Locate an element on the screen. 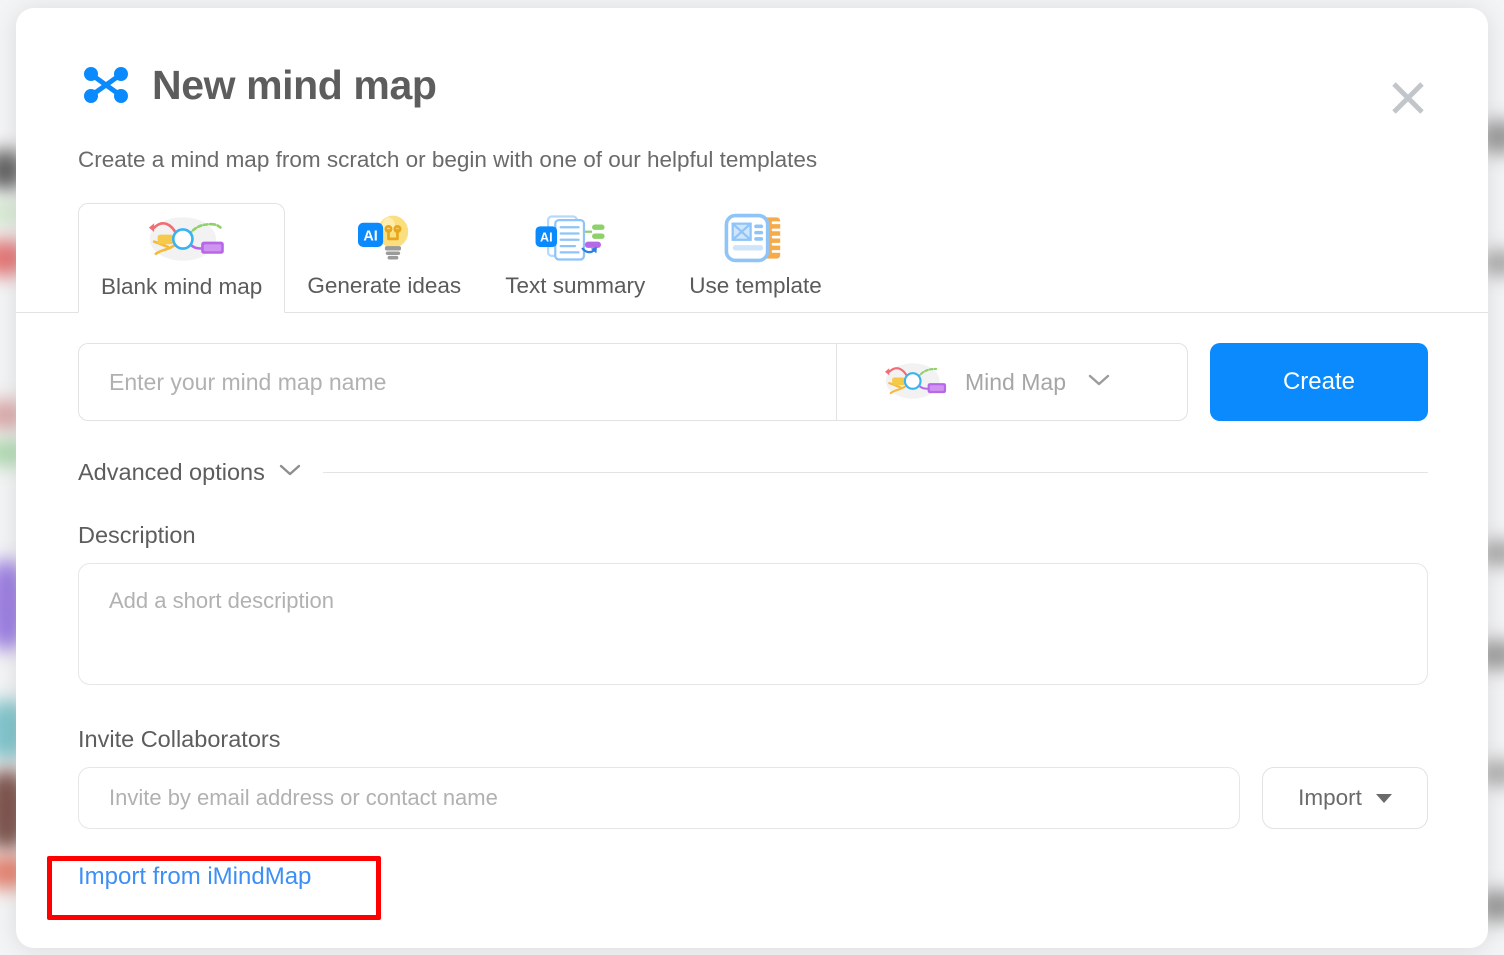 This screenshot has width=1504, height=955. tab-label: Text summary is located at coordinates (575, 285).